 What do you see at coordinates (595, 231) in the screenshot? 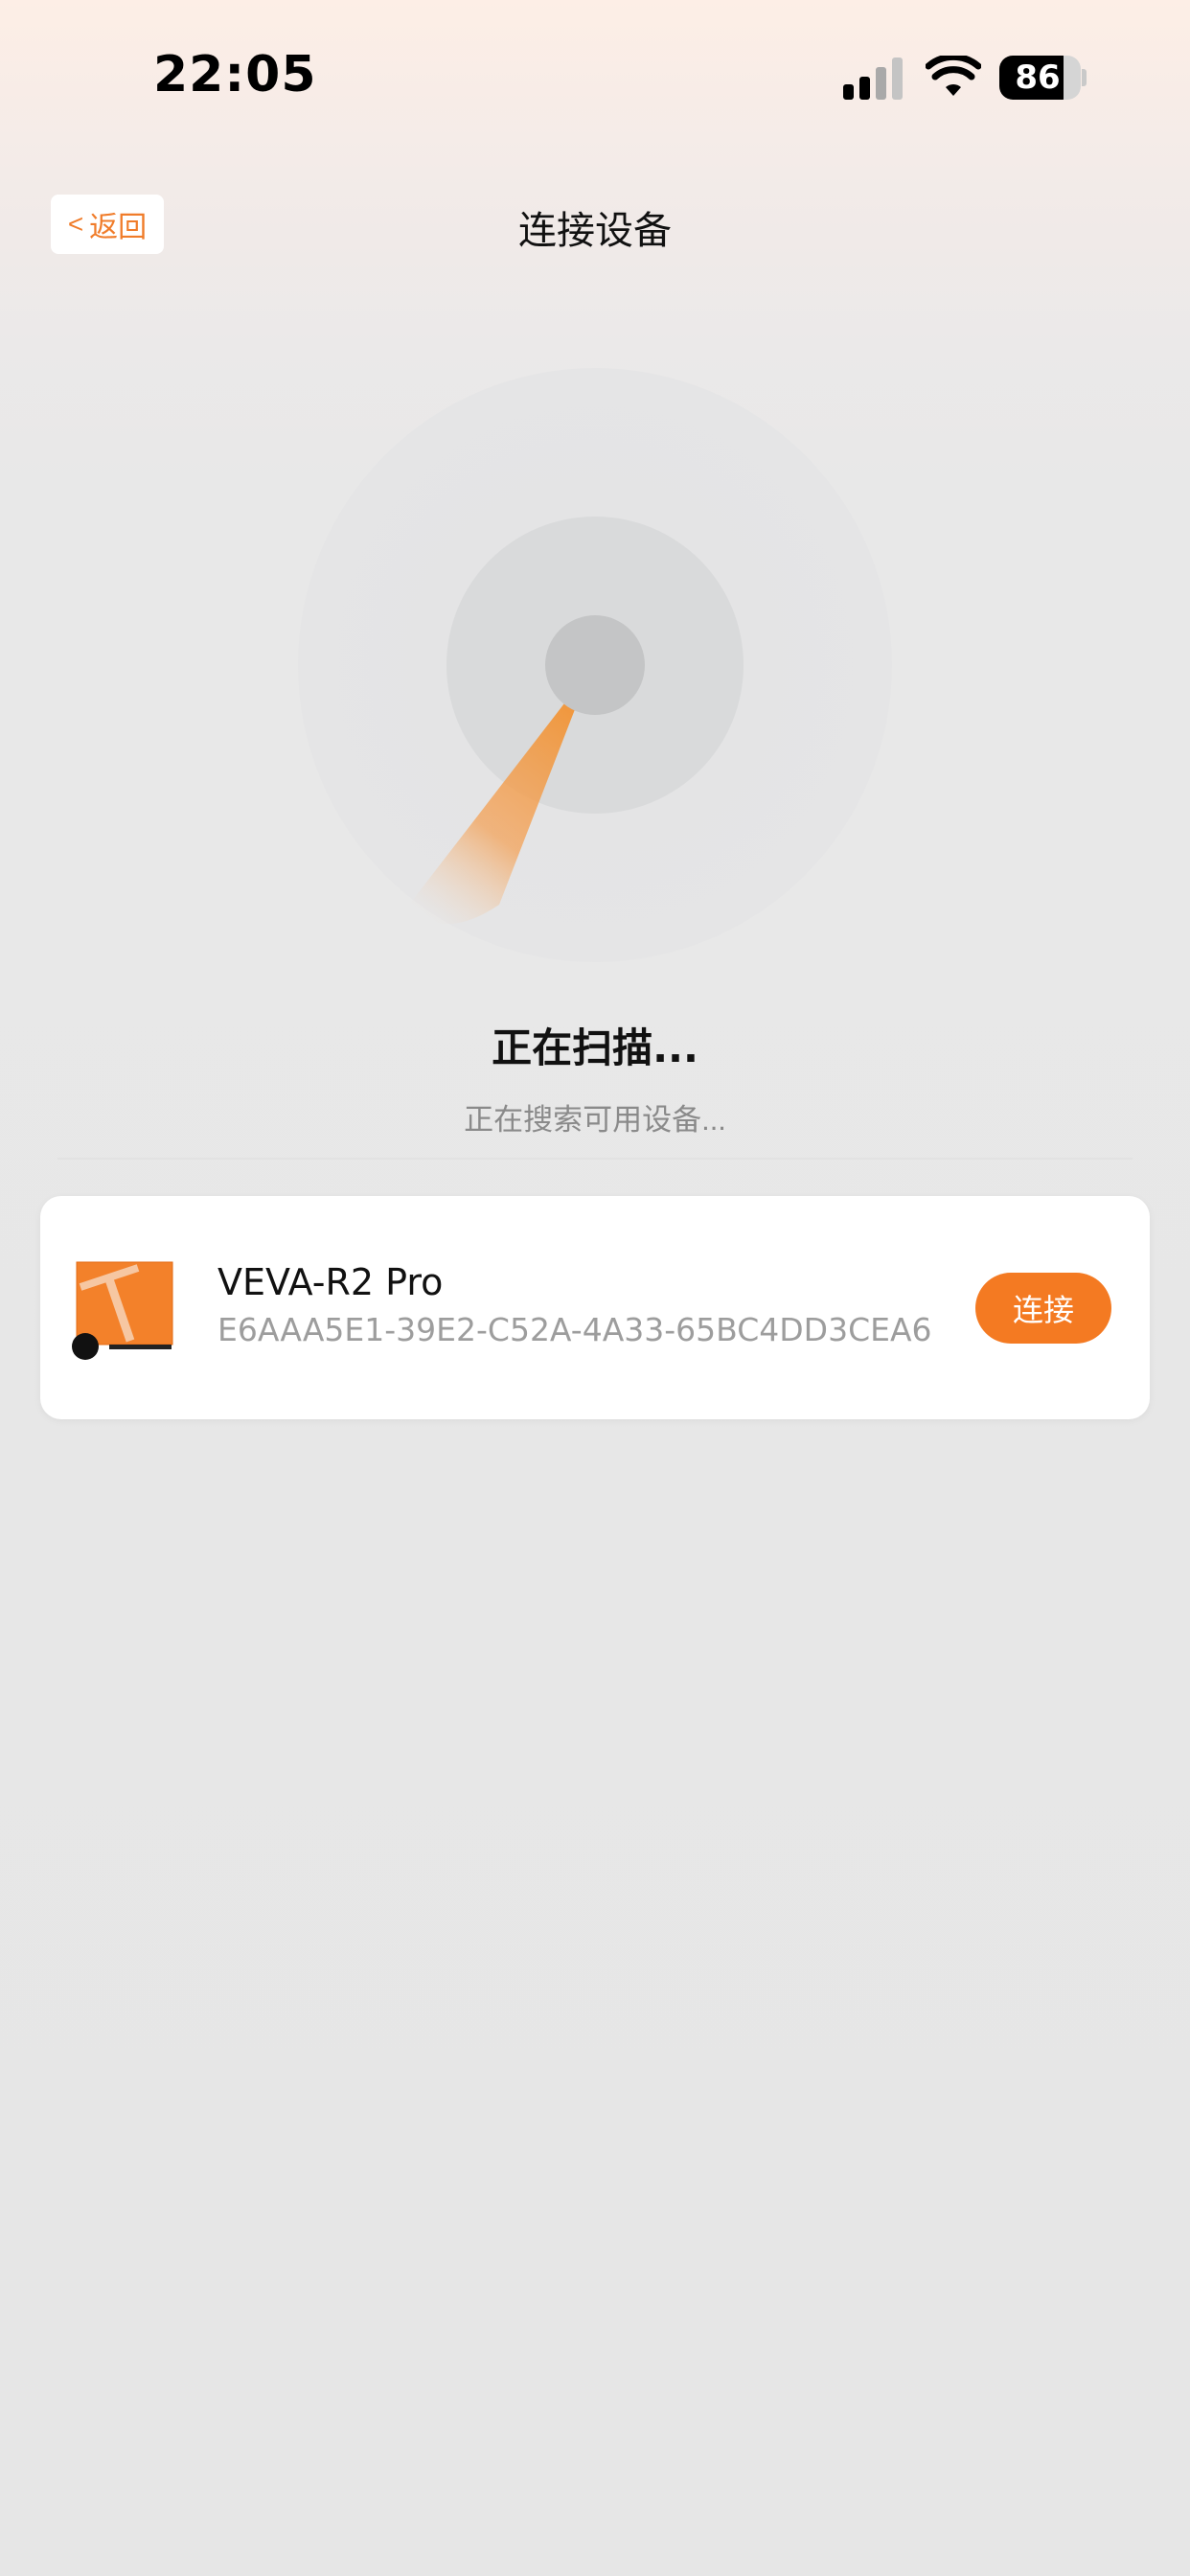
I see `page-title: 连接设备` at bounding box center [595, 231].